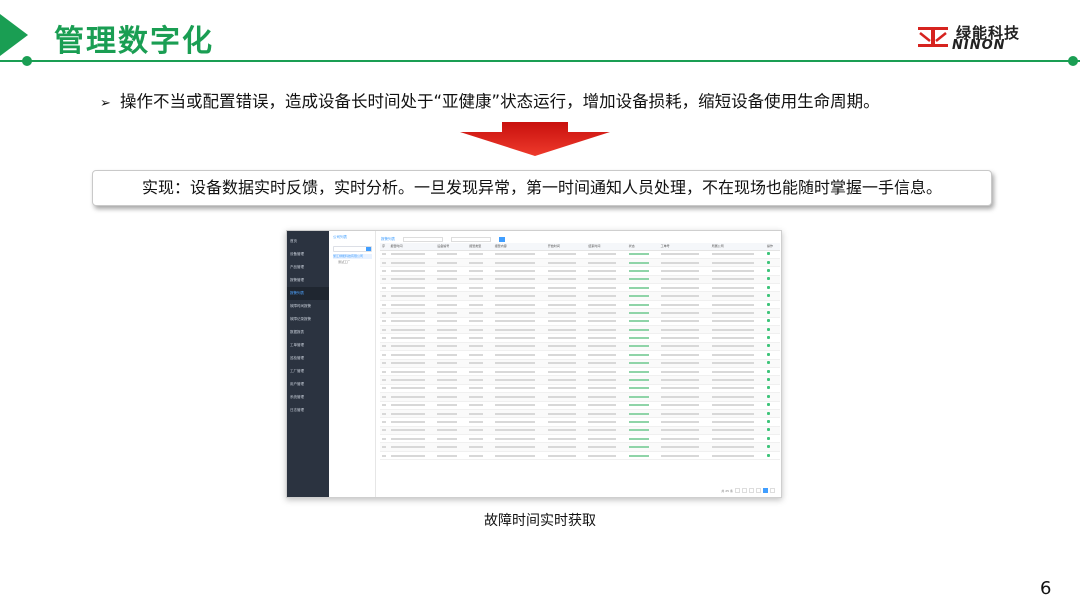 This screenshot has height=607, width=1080. Describe the element at coordinates (308, 254) in the screenshot. I see `screenshot-sidebar-item: 设备管理` at that location.